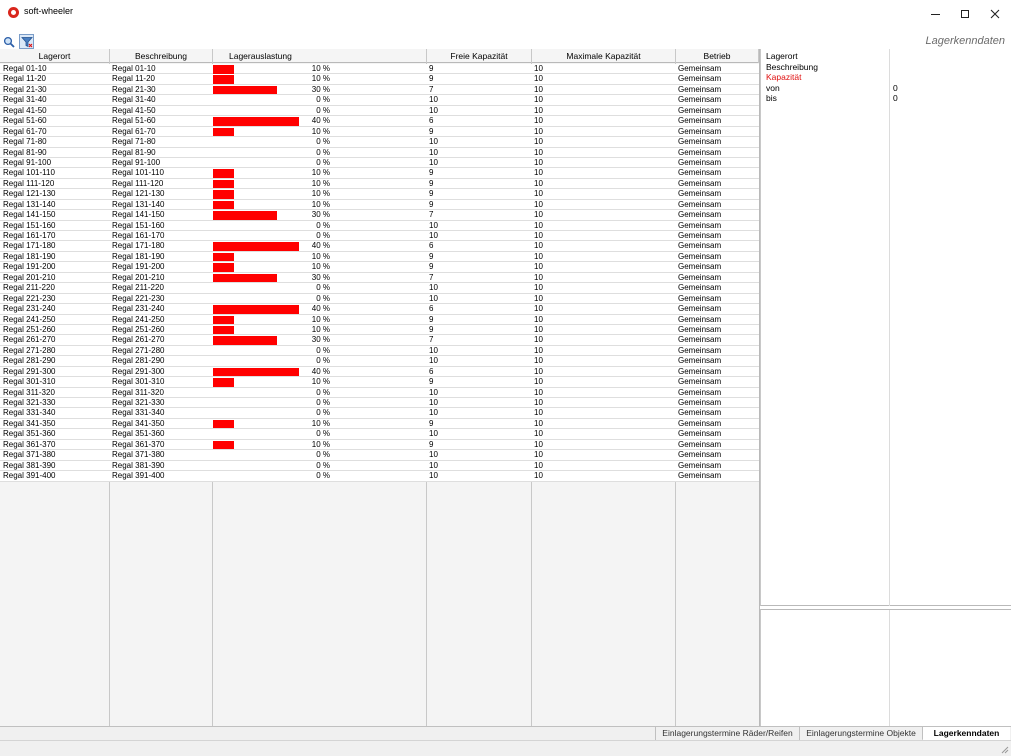 The height and width of the screenshot is (756, 1011). I want to click on cell-lagerauslastung: 30 %, so click(319, 215).